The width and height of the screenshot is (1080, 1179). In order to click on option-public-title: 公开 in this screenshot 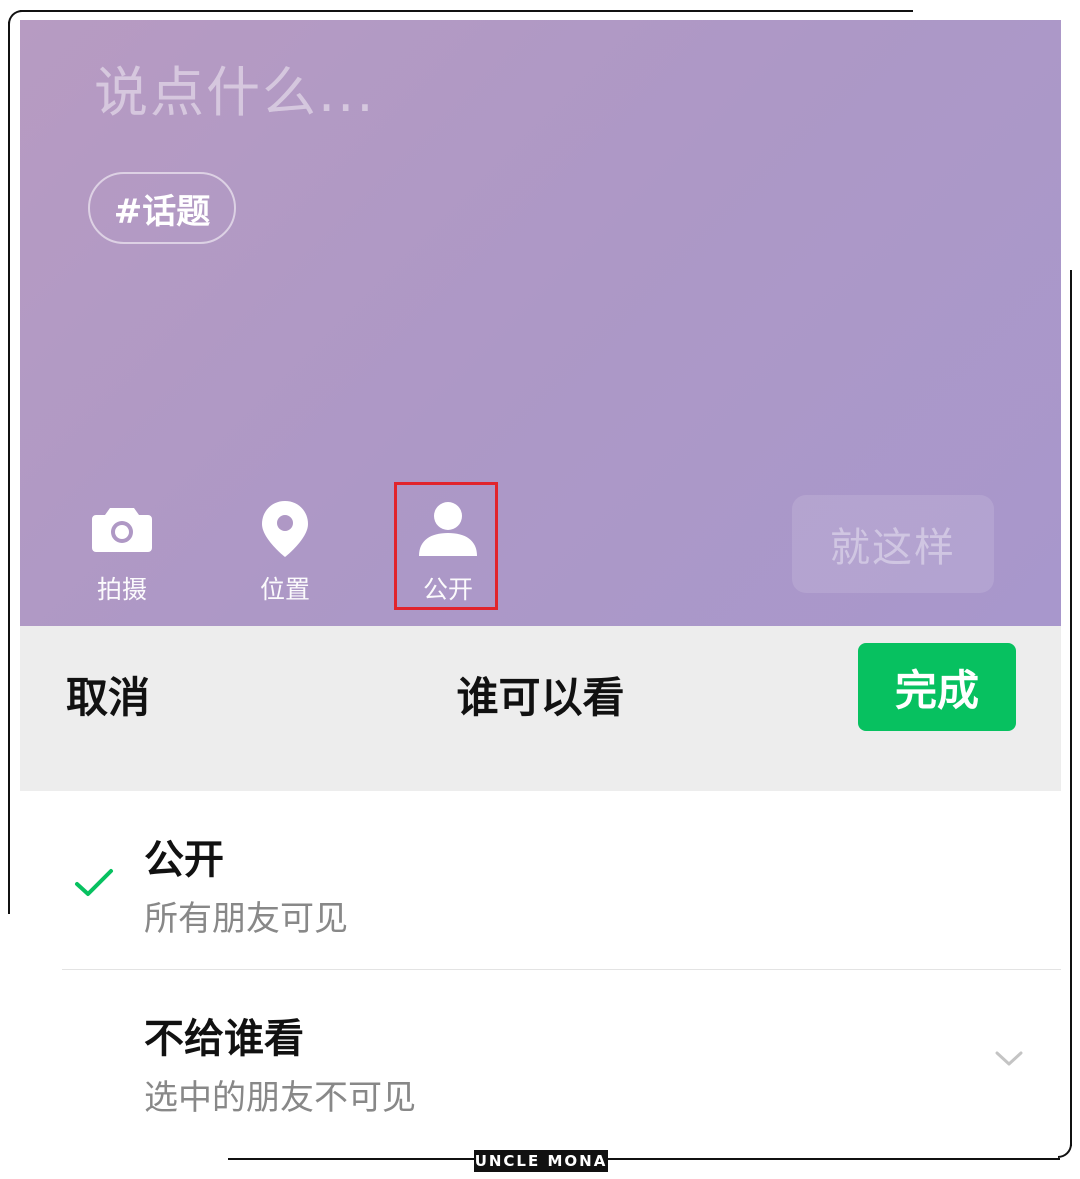, I will do `click(184, 860)`.